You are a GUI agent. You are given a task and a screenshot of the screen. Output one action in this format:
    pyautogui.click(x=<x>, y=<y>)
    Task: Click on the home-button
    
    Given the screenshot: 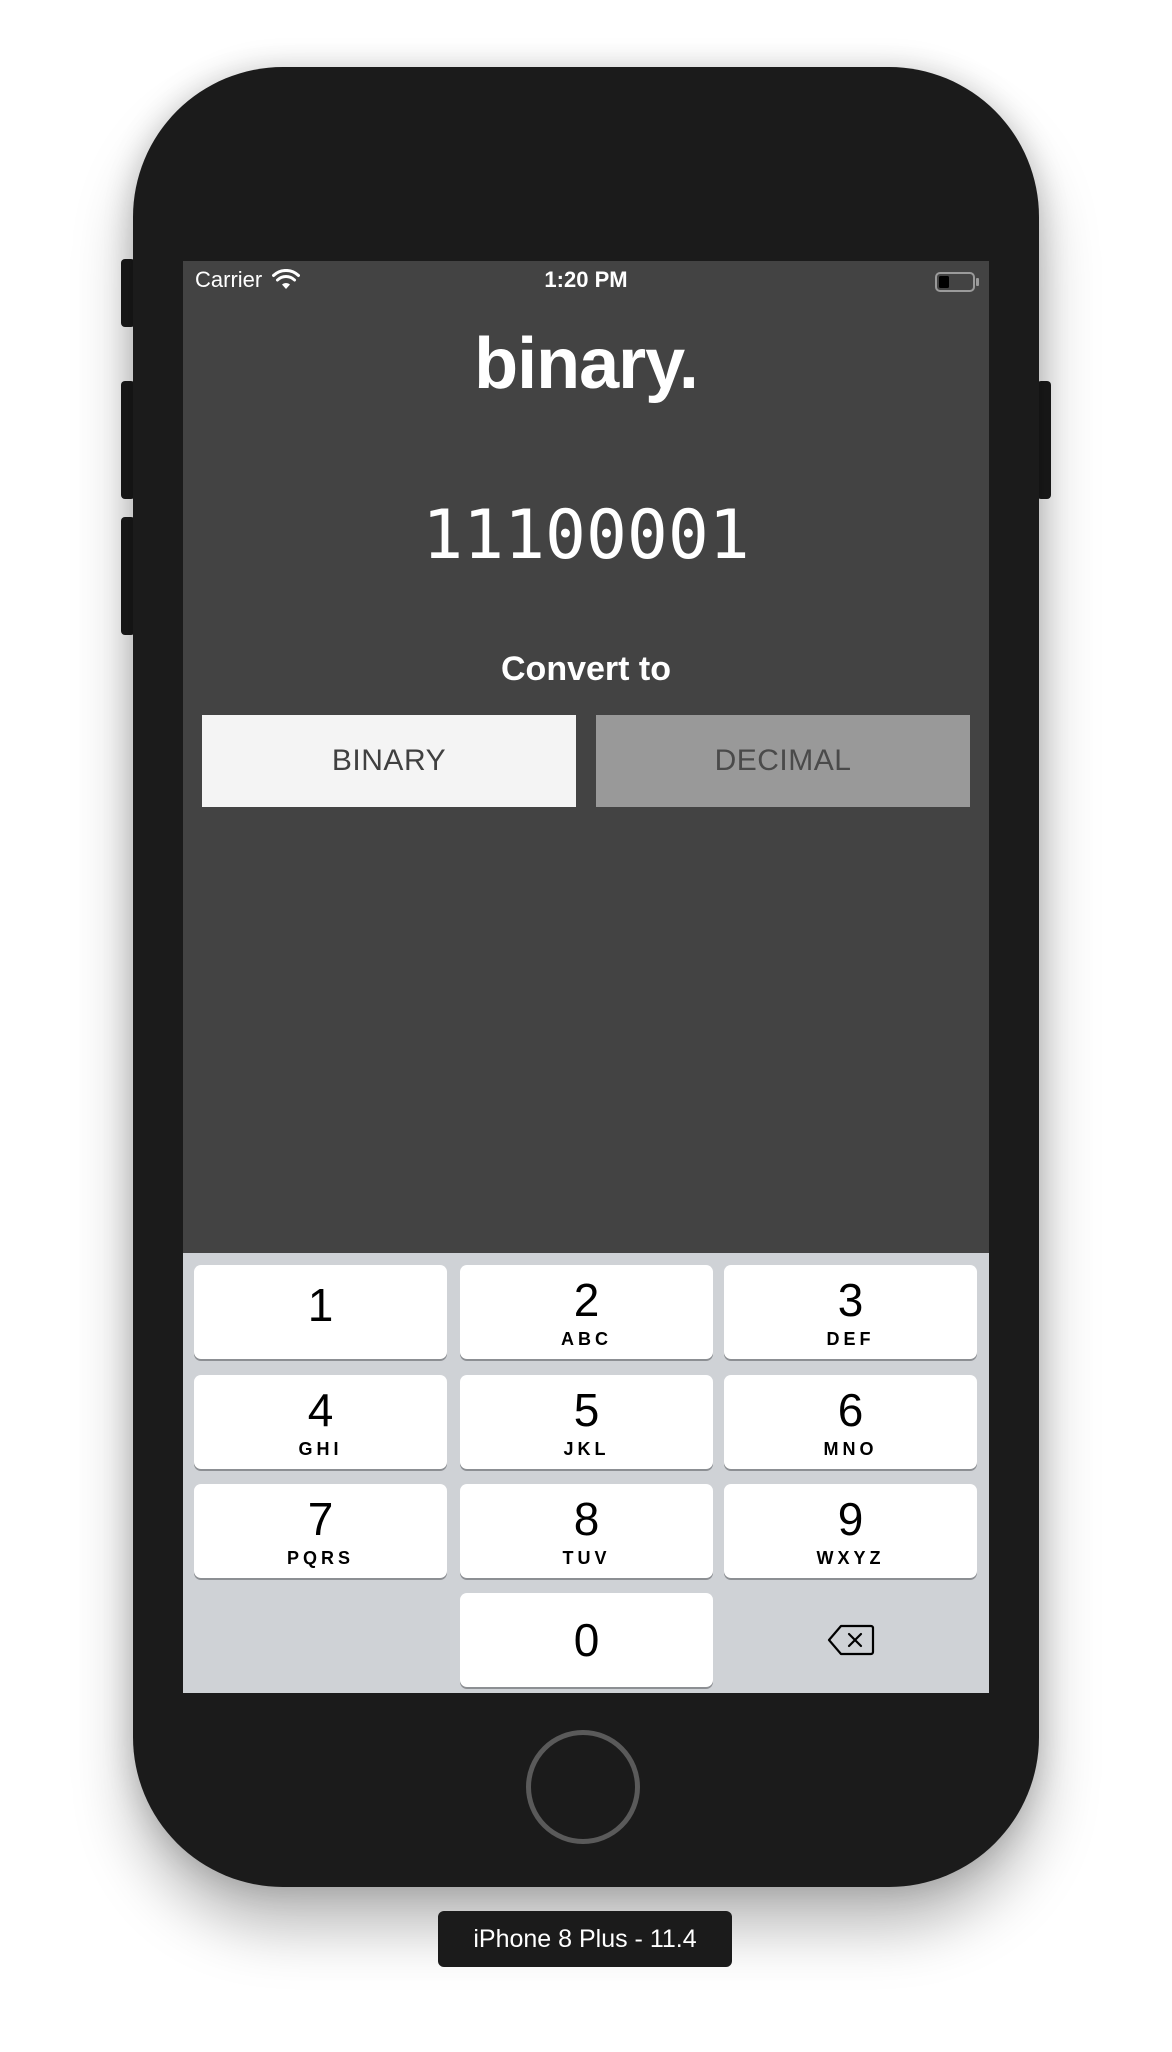 What is the action you would take?
    pyautogui.click(x=583, y=1787)
    